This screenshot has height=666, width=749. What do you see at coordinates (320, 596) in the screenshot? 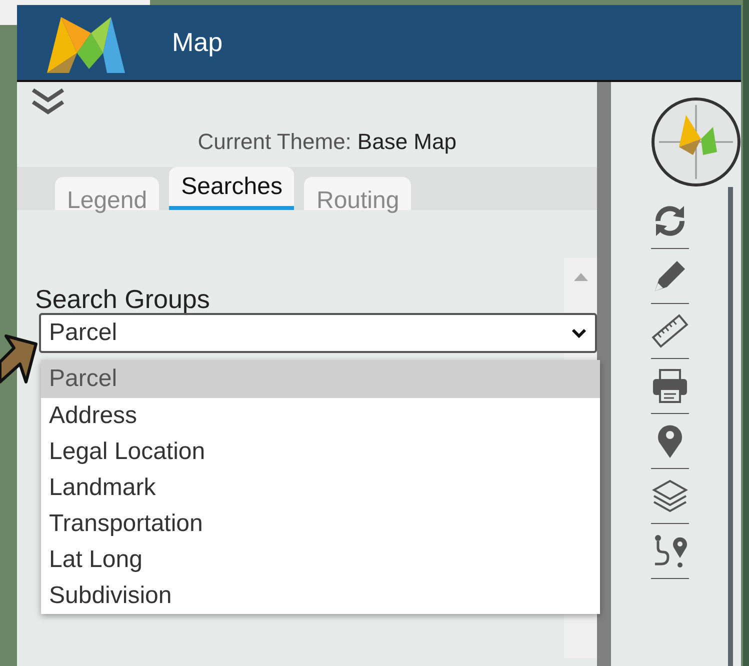
I see `dropdown-option: Subdivision` at bounding box center [320, 596].